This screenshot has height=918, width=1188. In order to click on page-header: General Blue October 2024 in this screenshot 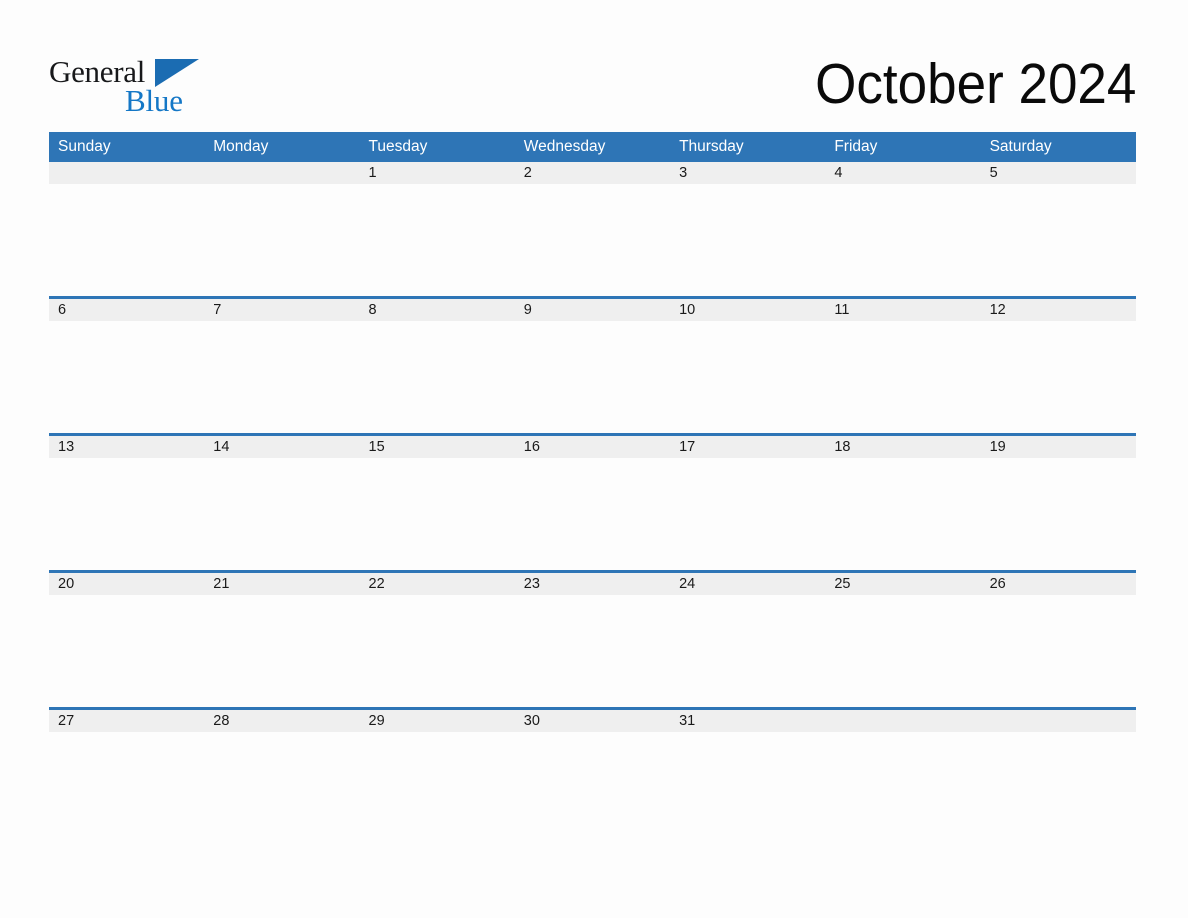, I will do `click(592, 85)`.